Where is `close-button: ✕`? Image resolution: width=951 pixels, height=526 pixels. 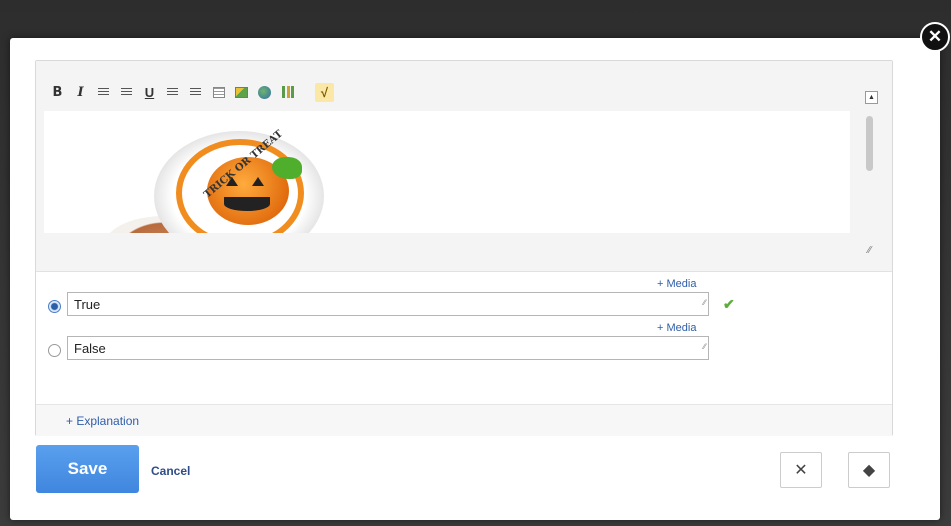
close-button: ✕ is located at coordinates (935, 37).